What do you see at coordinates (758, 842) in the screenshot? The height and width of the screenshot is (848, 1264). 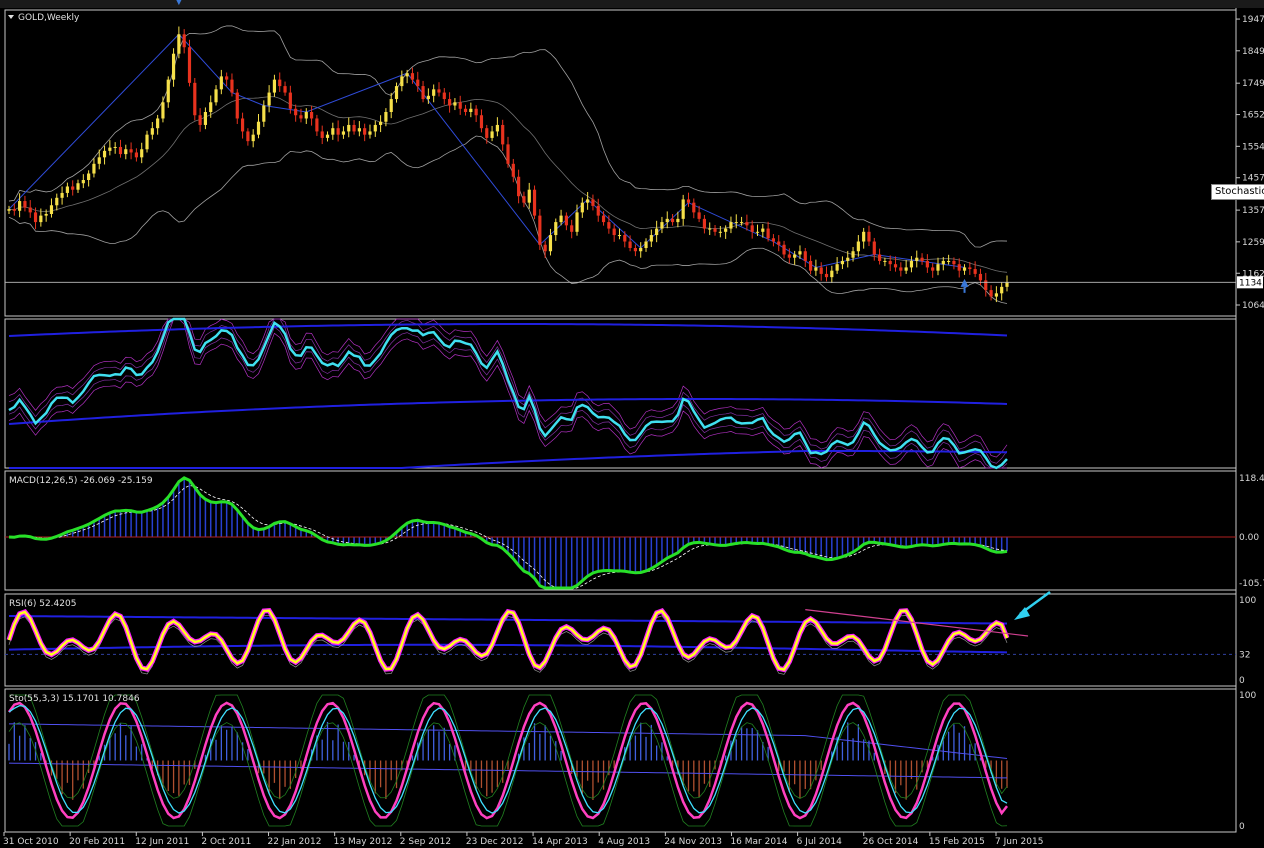 I see `x-axis-label: 16 Mar 2014` at bounding box center [758, 842].